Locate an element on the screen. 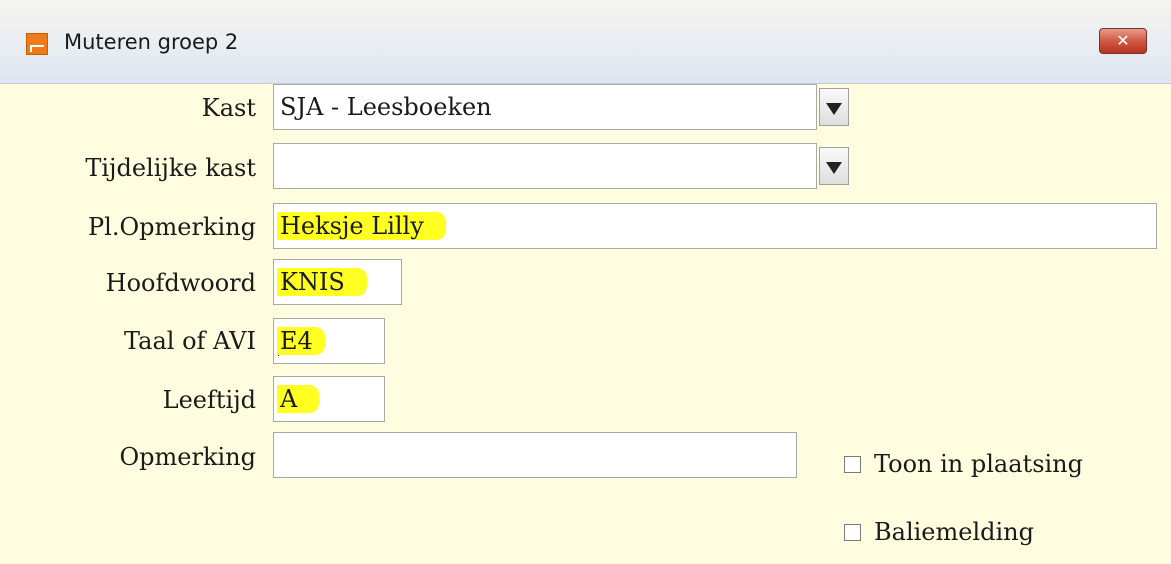 The width and height of the screenshot is (1171, 564). tijdelijke-kast-dropdown-button is located at coordinates (834, 166).